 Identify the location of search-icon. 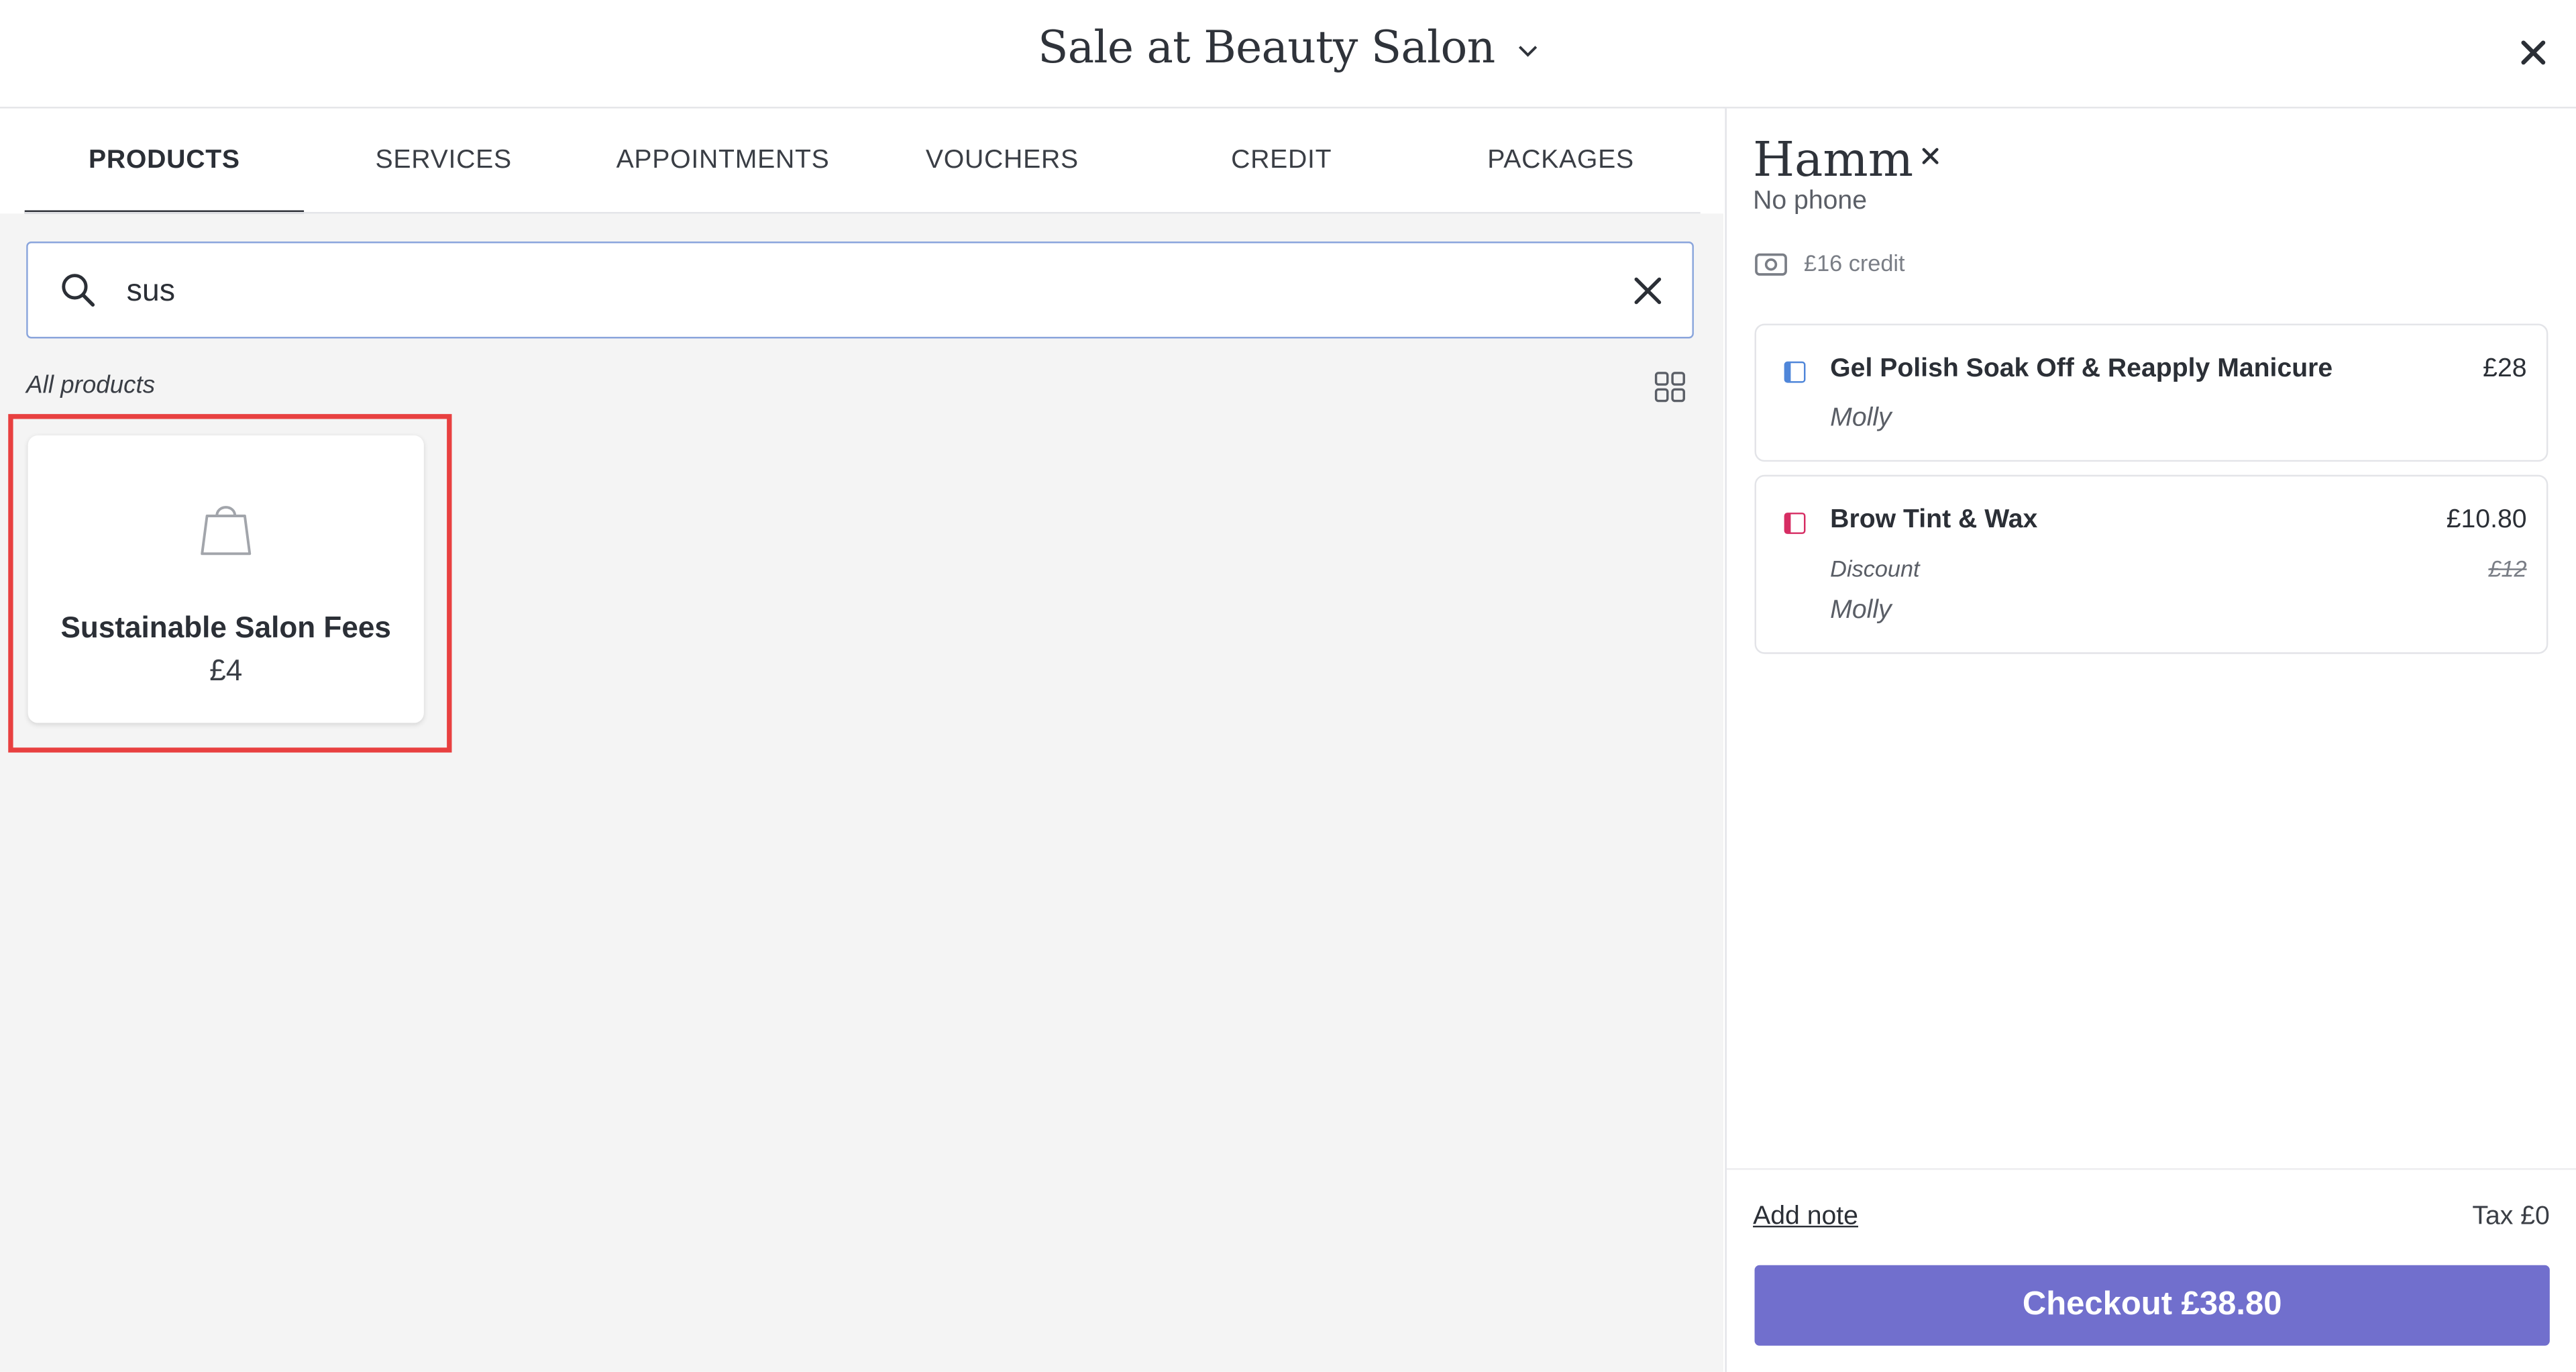
(78, 294).